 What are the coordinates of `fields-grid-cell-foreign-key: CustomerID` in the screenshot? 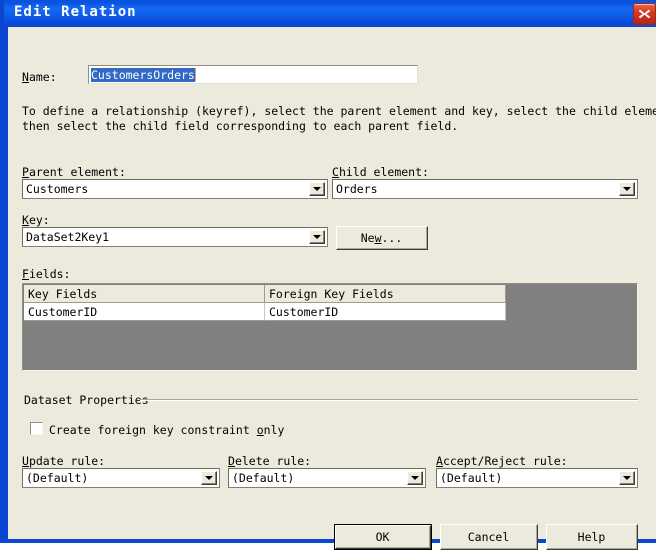 It's located at (385, 312).